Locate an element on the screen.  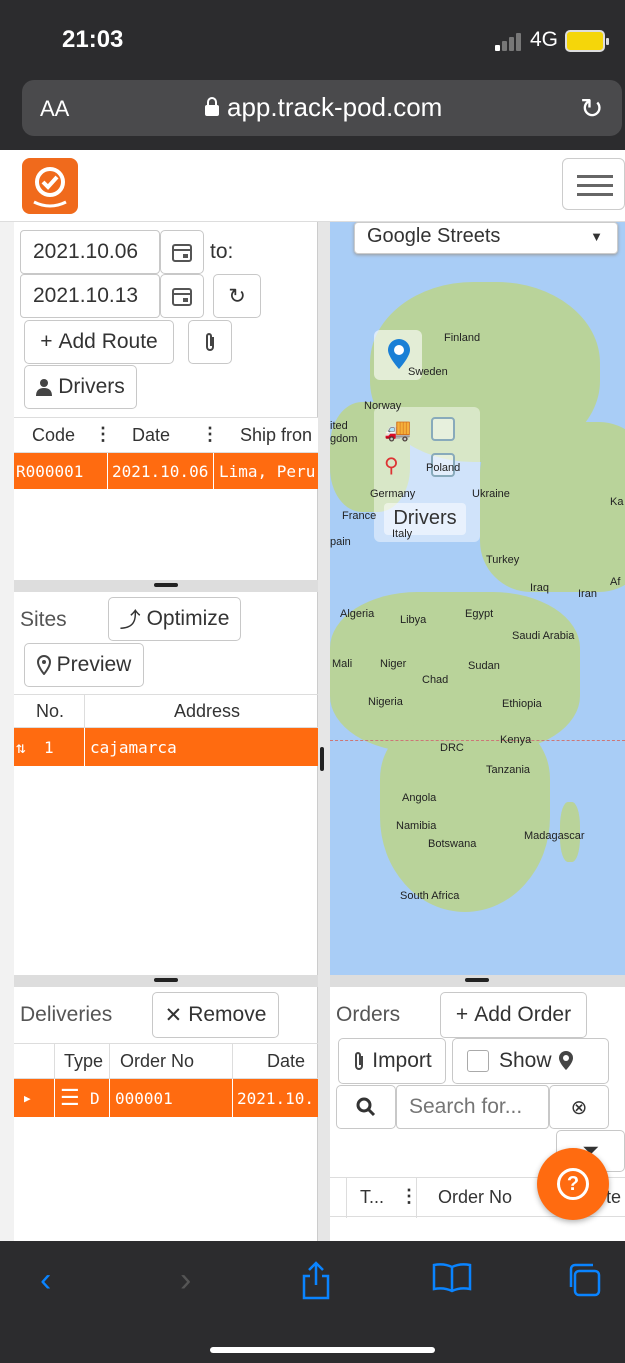
search-input is located at coordinates (472, 1107).